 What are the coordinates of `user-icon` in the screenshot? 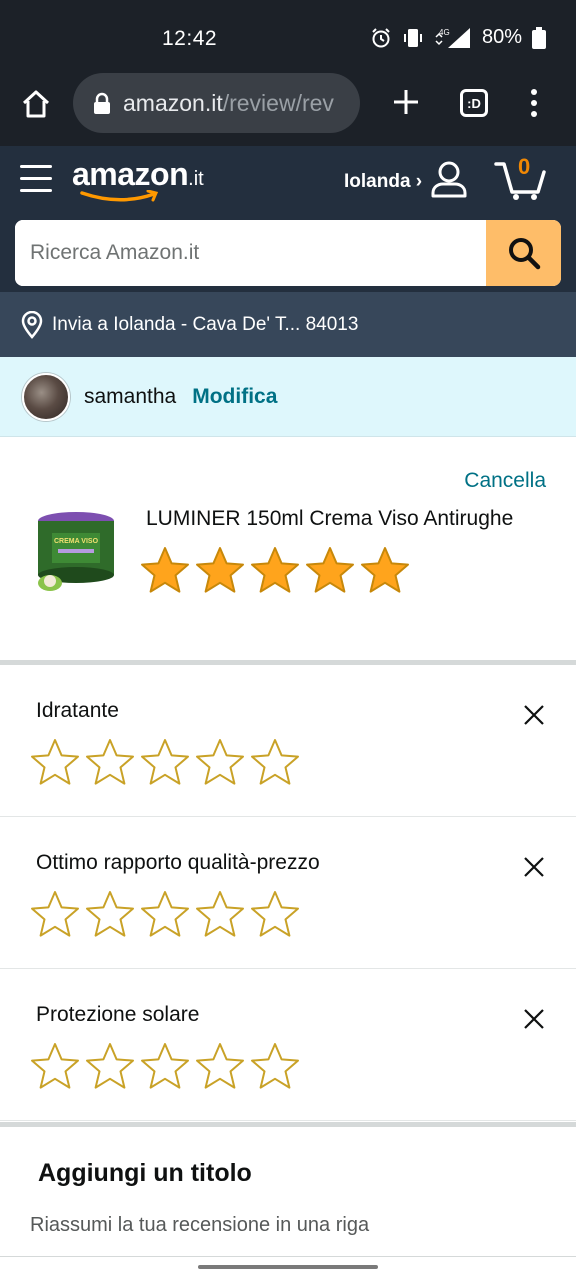 It's located at (449, 179).